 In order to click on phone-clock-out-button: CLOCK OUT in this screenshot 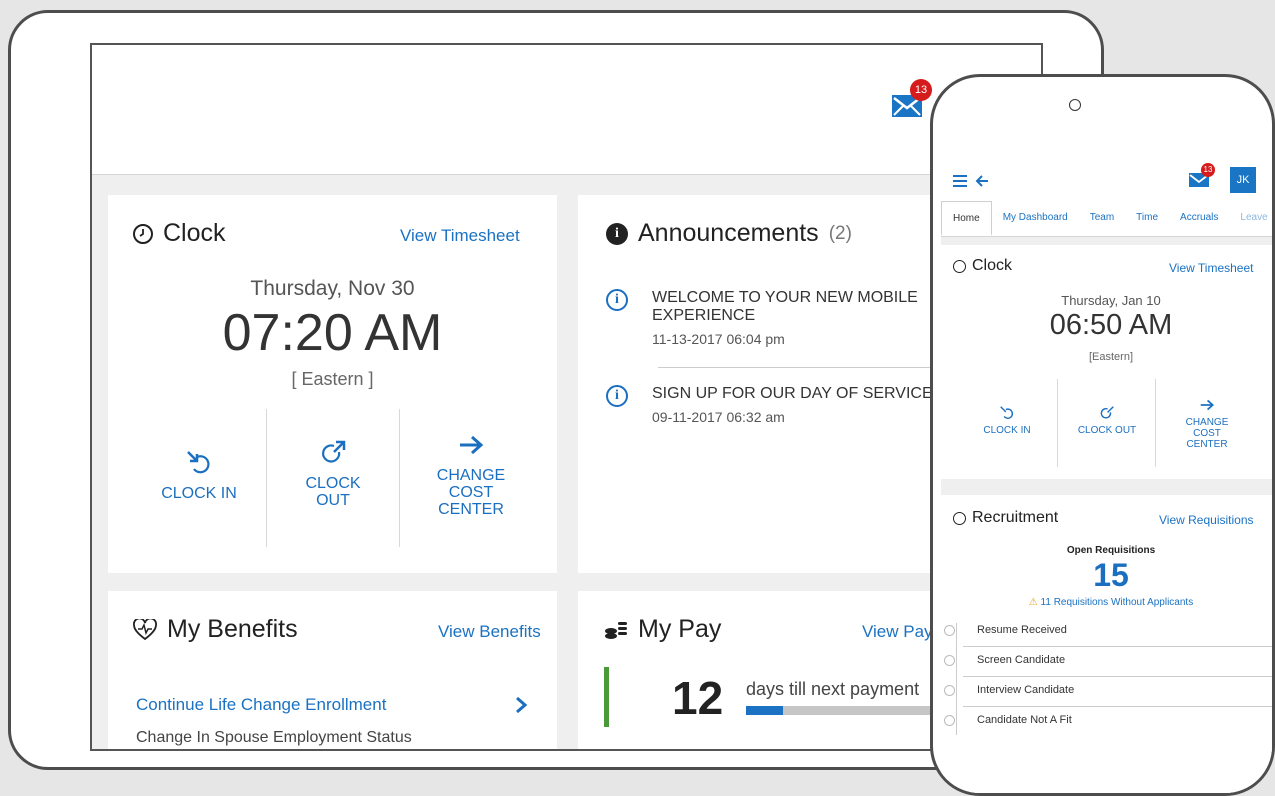, I will do `click(1107, 420)`.